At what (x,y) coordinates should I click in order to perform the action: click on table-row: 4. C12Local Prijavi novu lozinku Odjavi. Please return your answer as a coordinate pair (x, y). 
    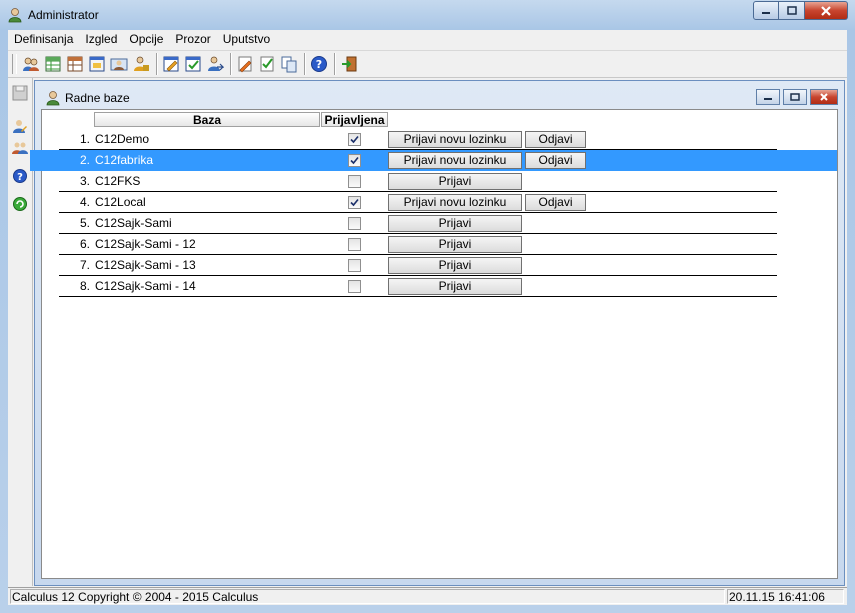
    Looking at the image, I should click on (418, 202).